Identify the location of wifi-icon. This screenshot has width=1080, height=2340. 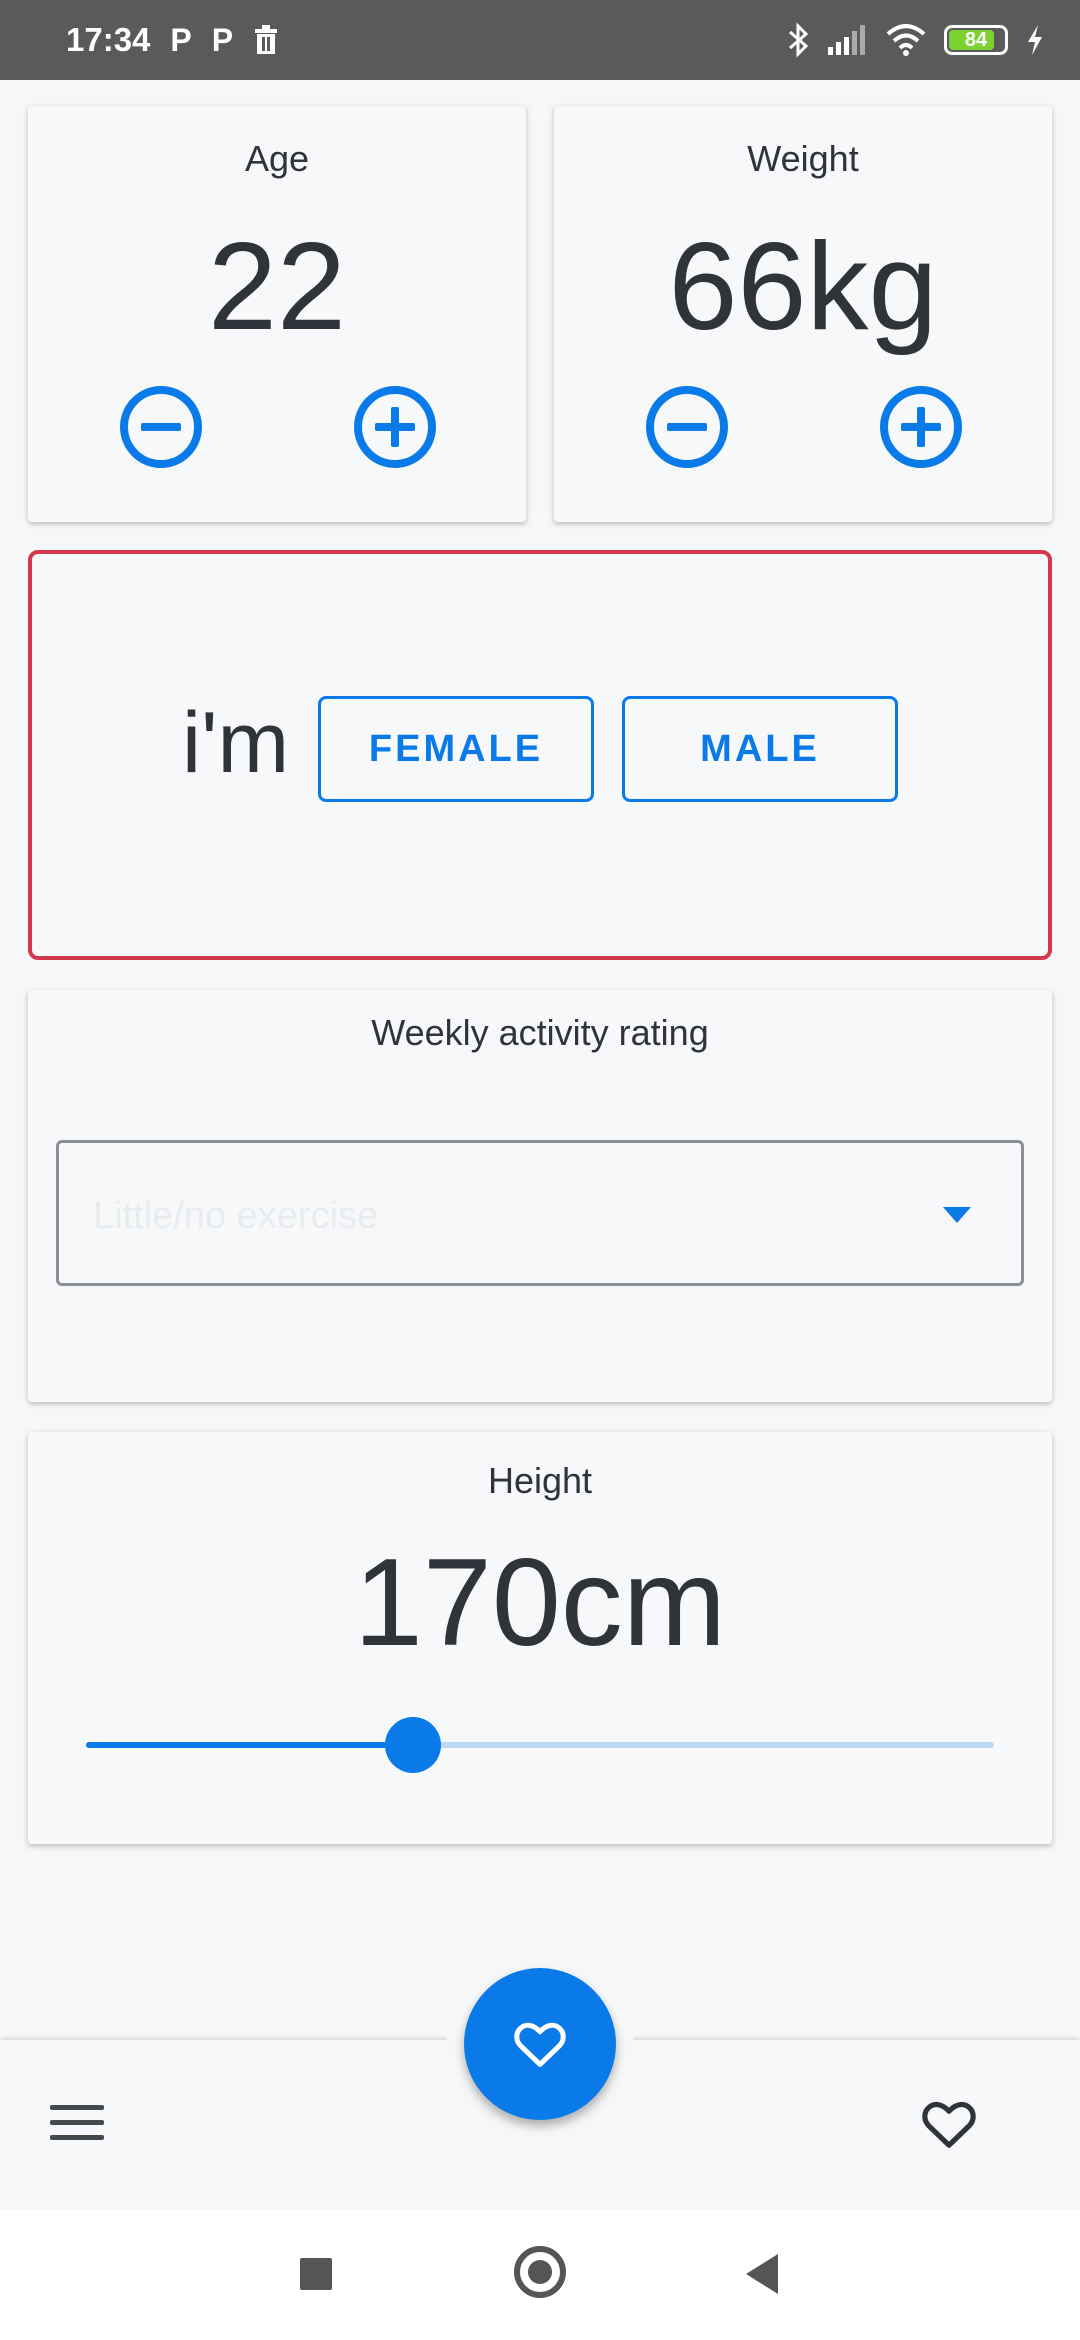
(906, 40).